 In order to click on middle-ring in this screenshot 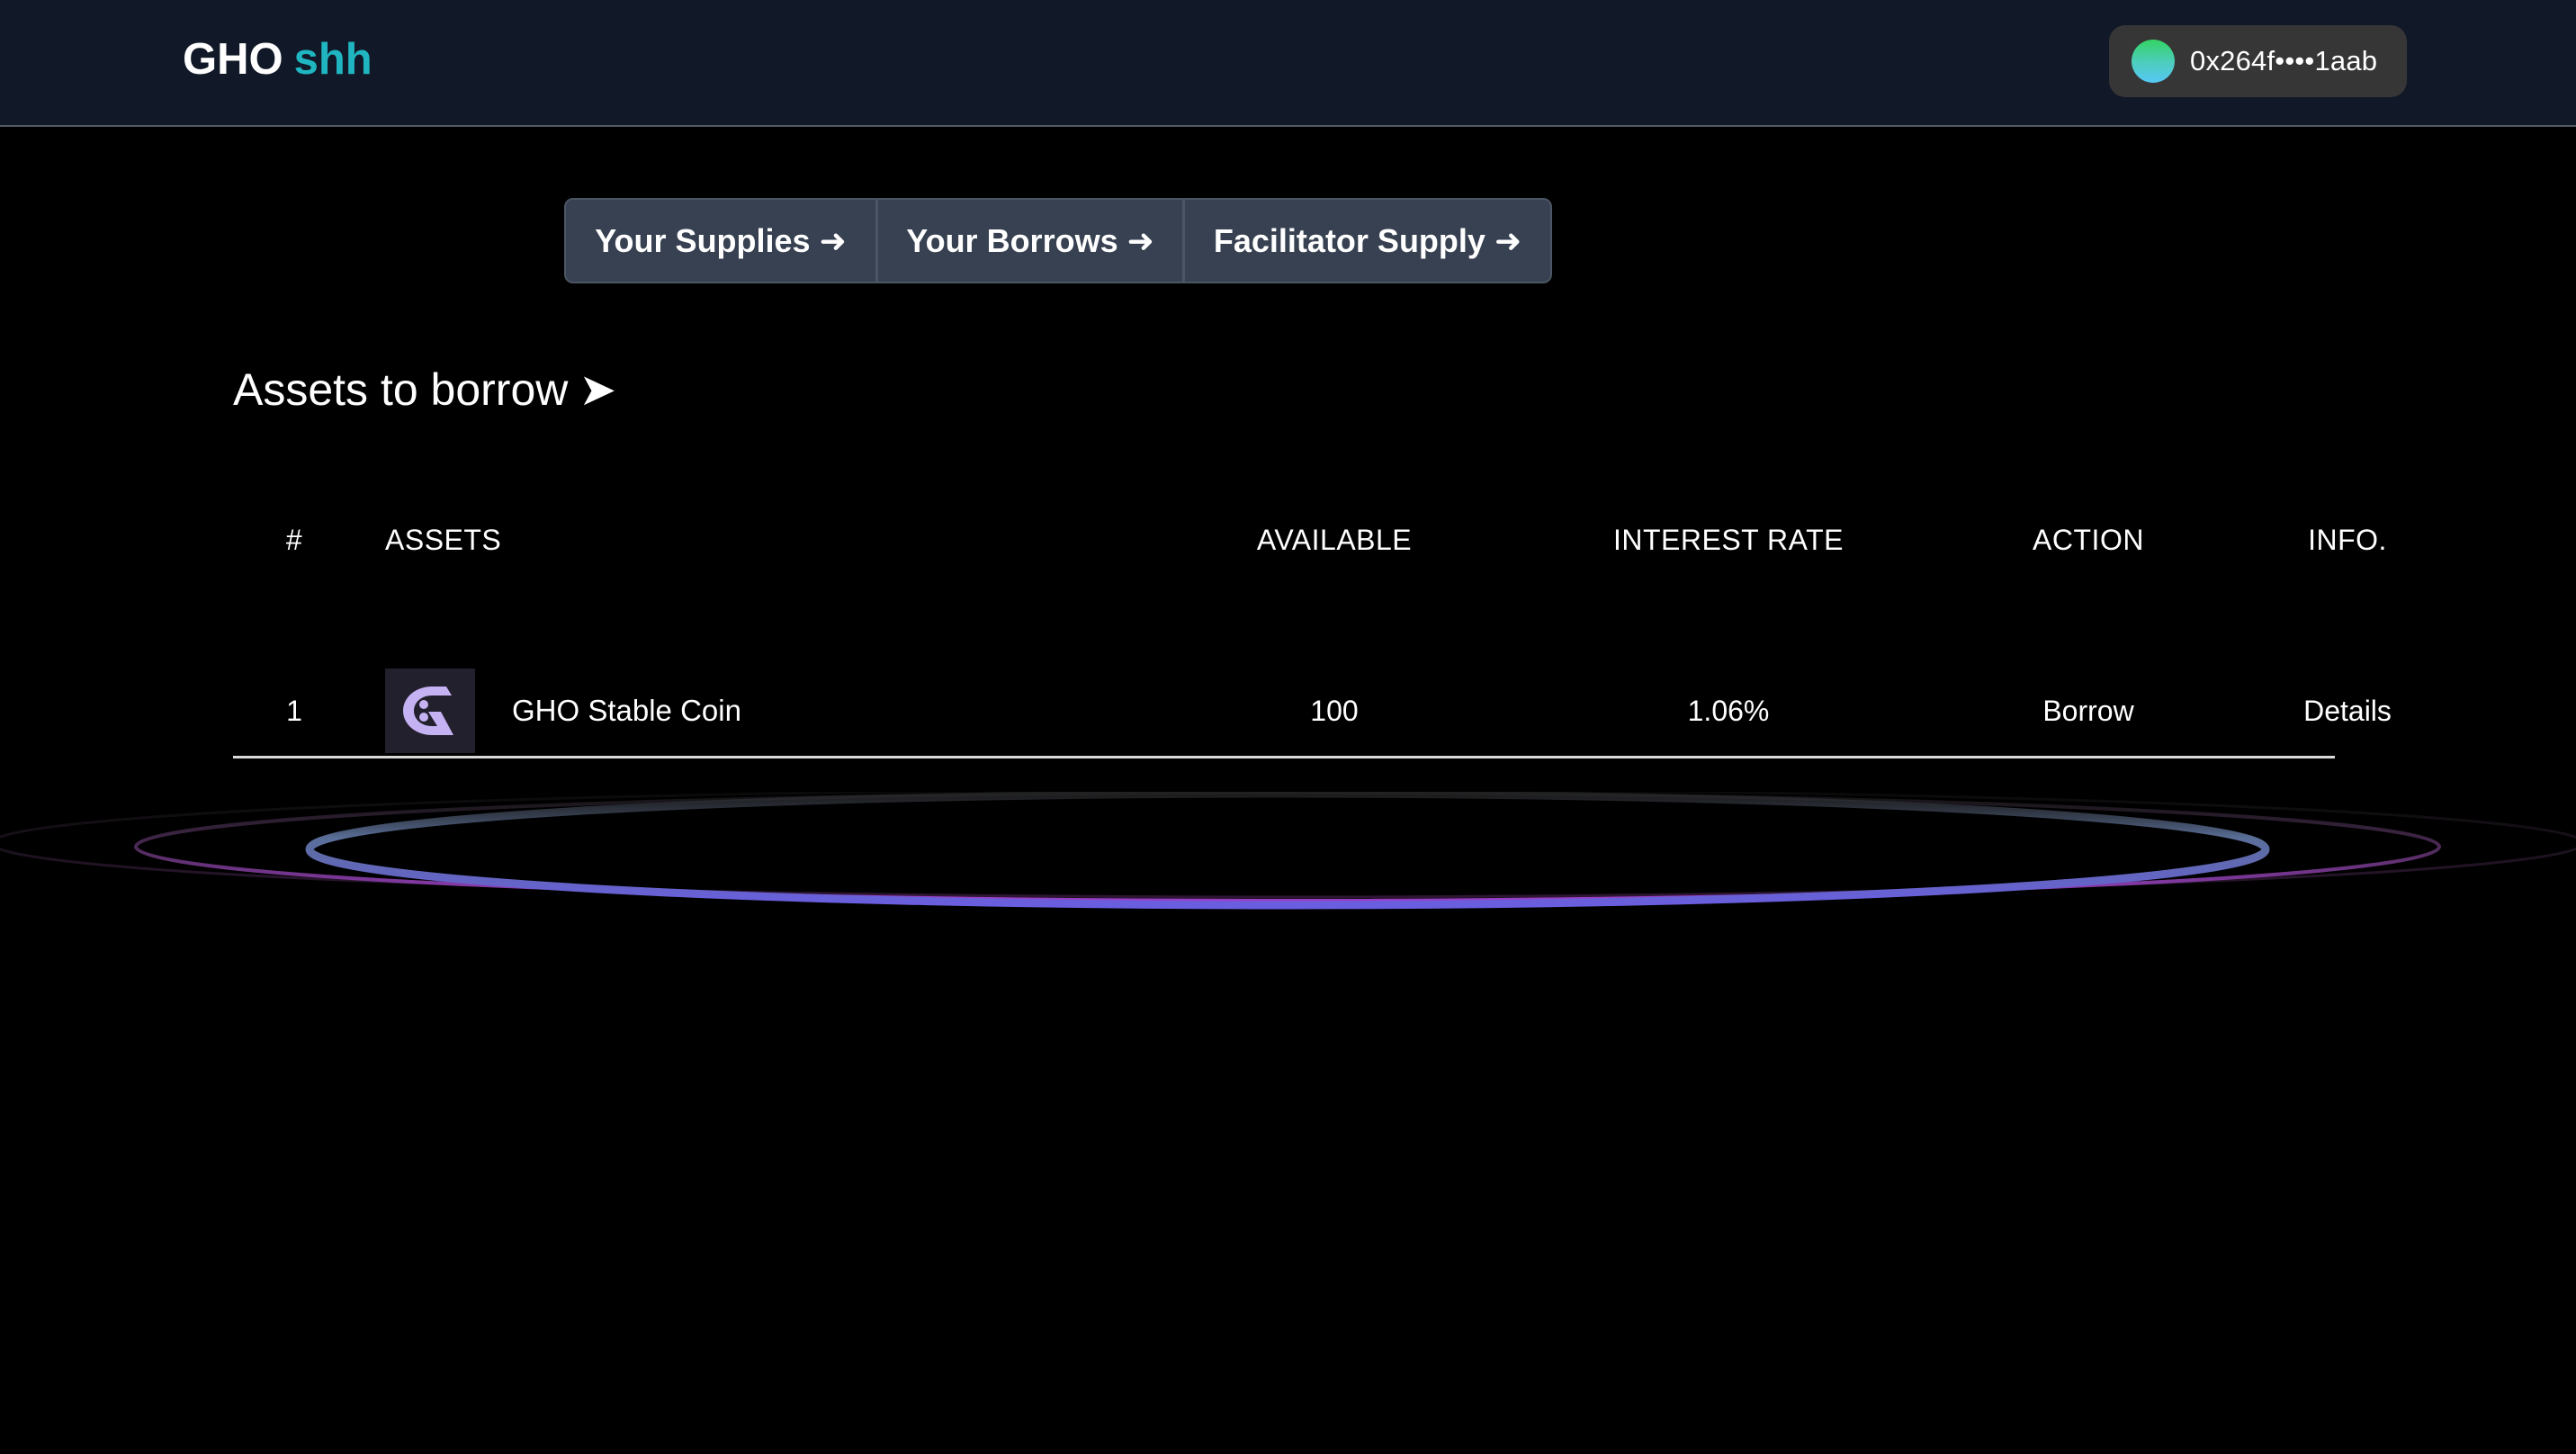, I will do `click(1288, 847)`.